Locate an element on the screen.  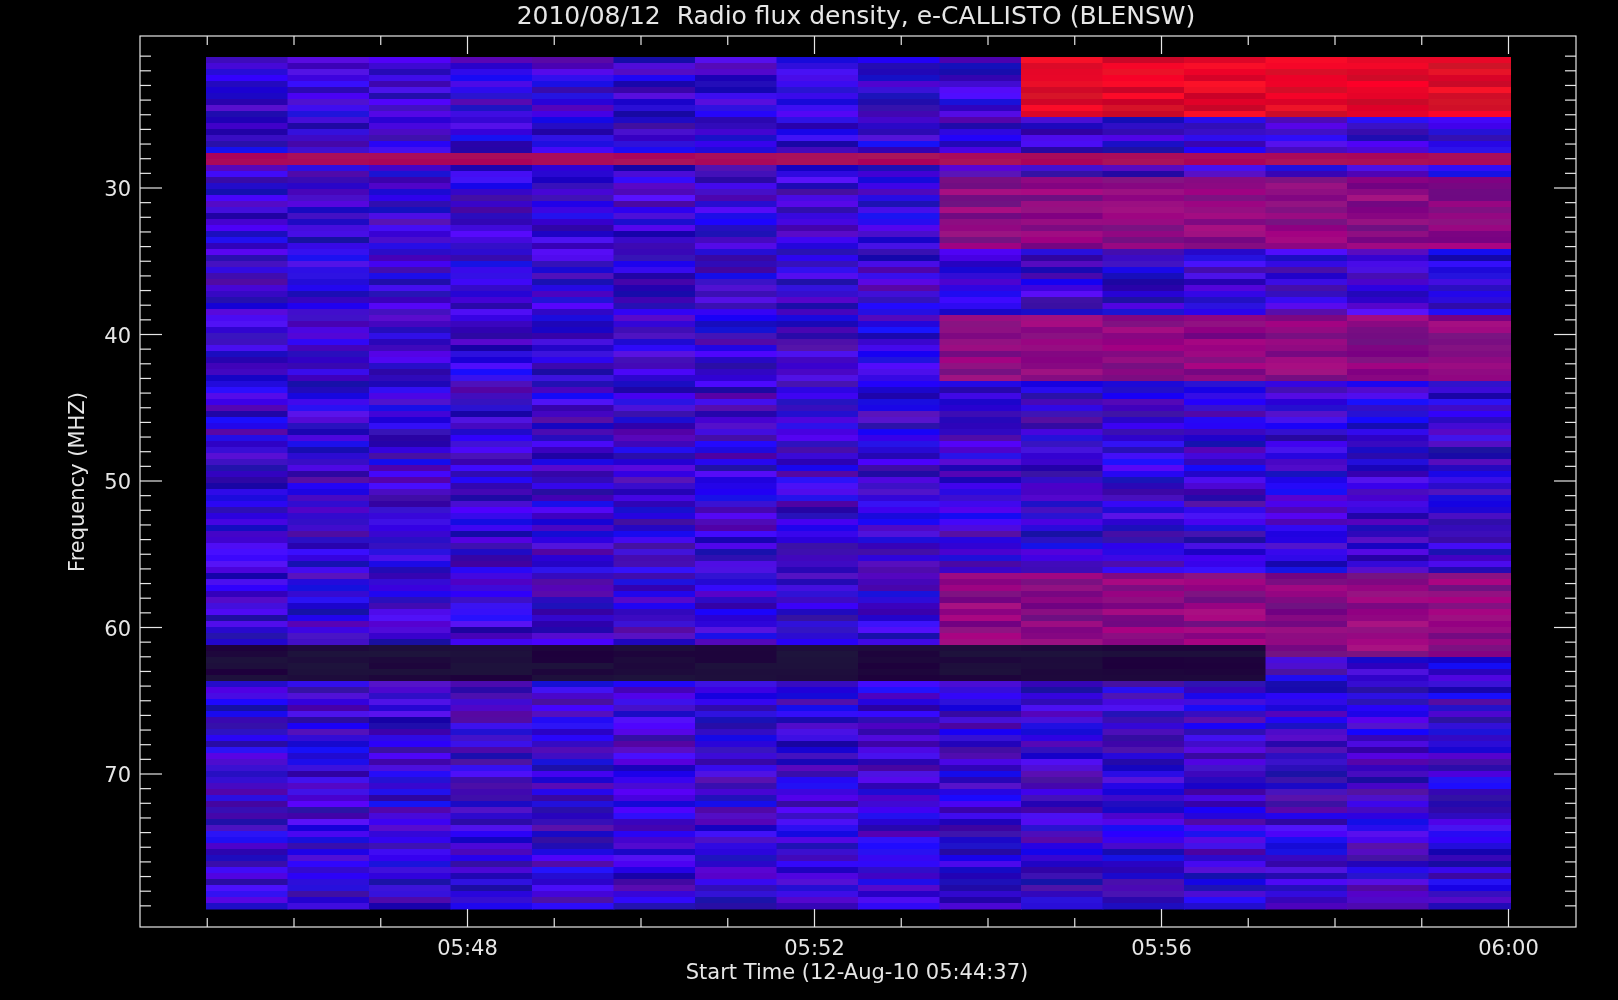
y-tick-label: 70 is located at coordinates (117, 775).